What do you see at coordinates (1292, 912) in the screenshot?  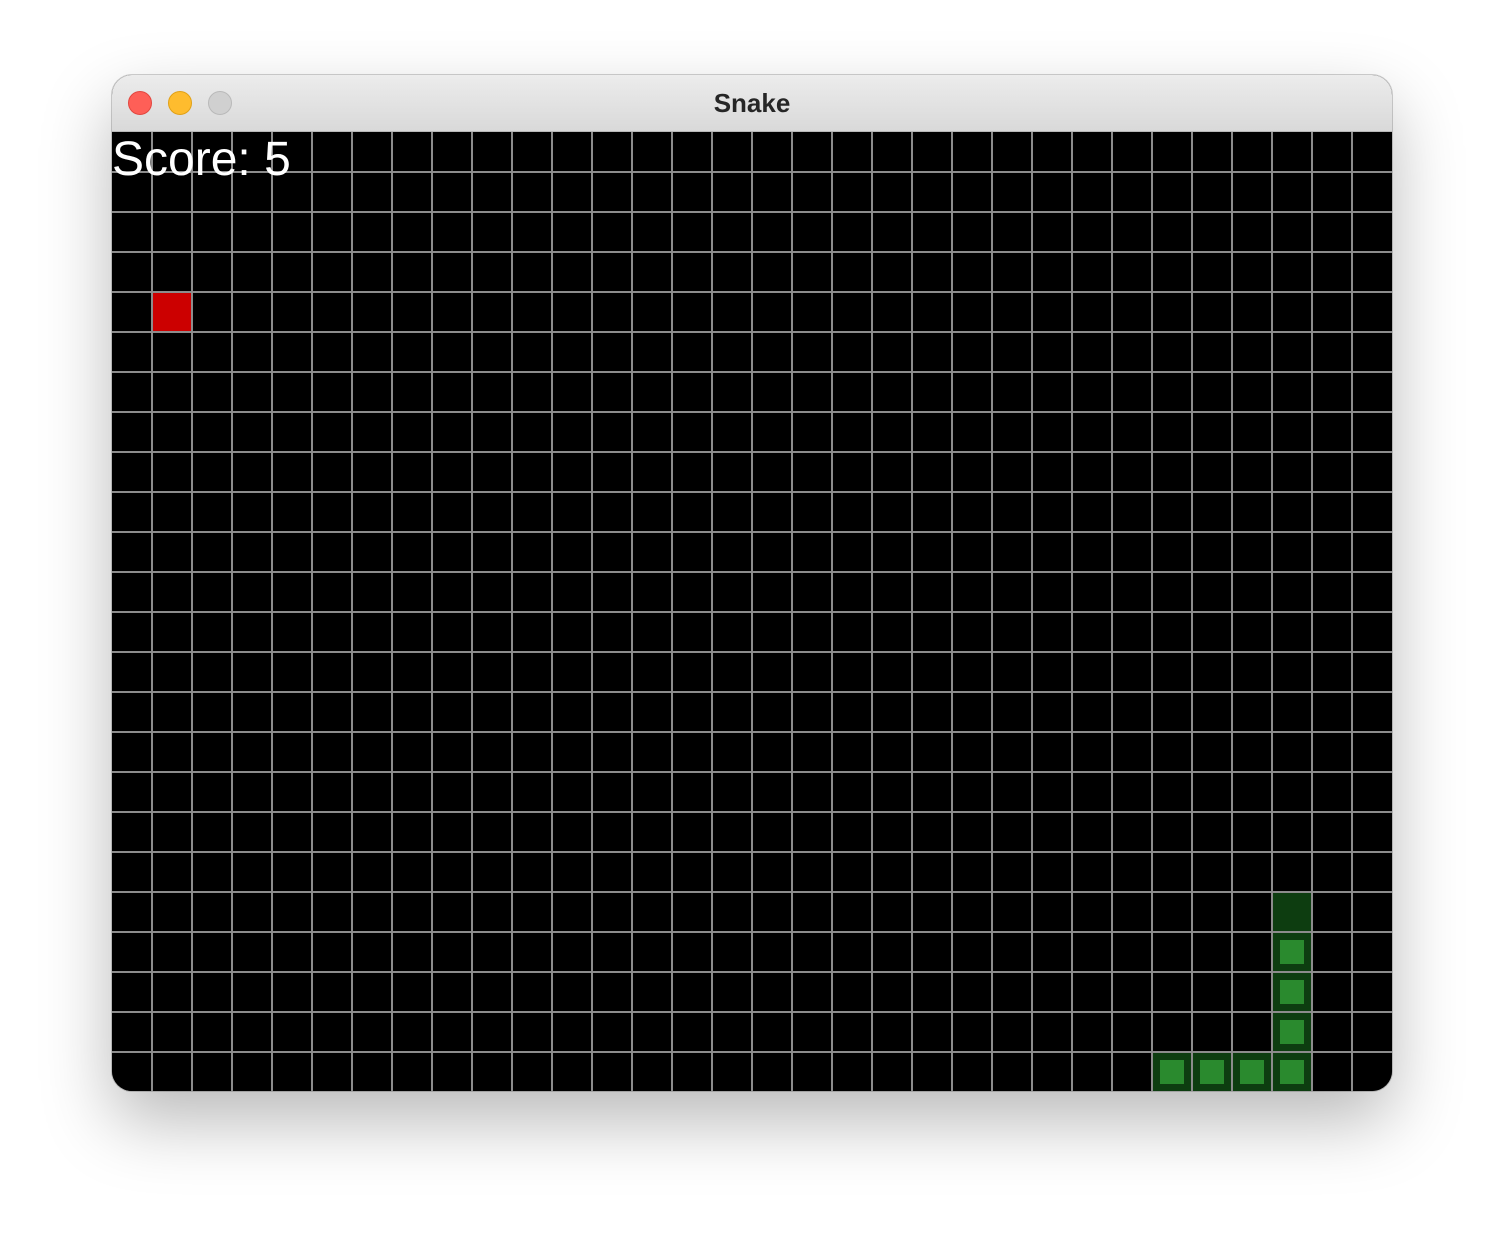 I see `snake-head` at bounding box center [1292, 912].